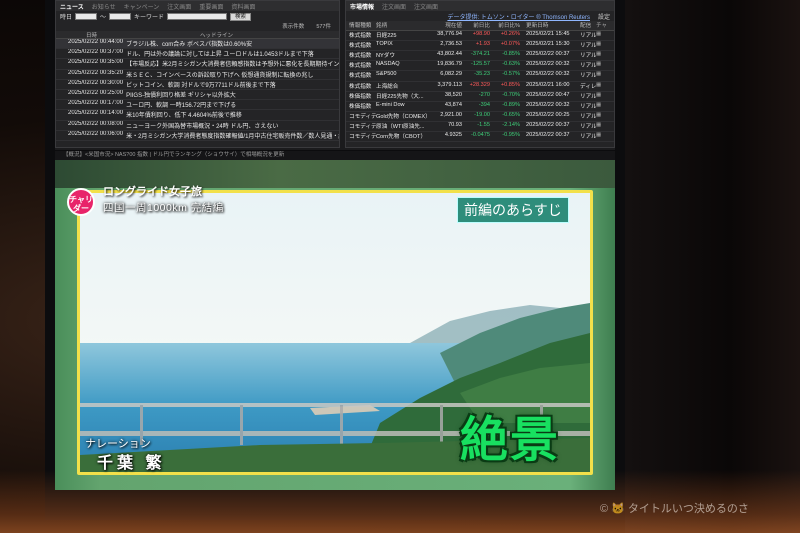  What do you see at coordinates (385, 56) in the screenshot?
I see `market-name: NYダウ` at bounding box center [385, 56].